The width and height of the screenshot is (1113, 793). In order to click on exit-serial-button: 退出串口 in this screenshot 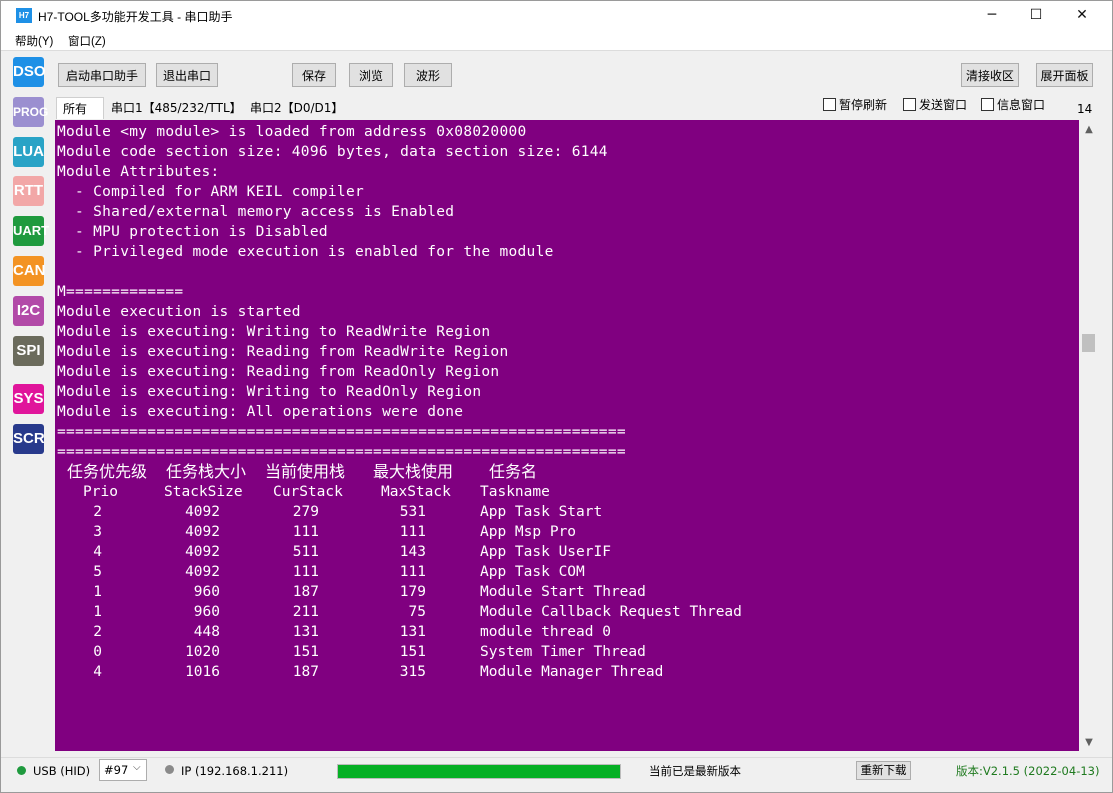, I will do `click(187, 75)`.